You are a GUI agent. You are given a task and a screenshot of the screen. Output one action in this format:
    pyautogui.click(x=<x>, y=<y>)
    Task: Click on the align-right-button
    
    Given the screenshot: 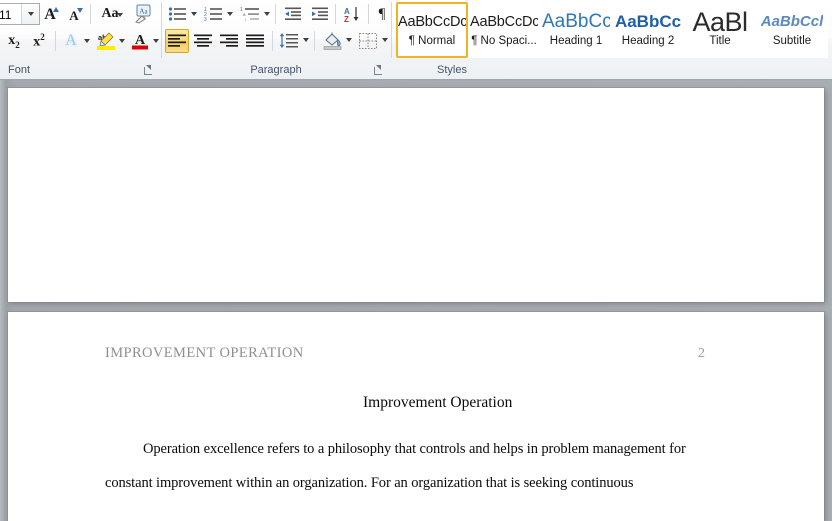 What is the action you would take?
    pyautogui.click(x=229, y=41)
    